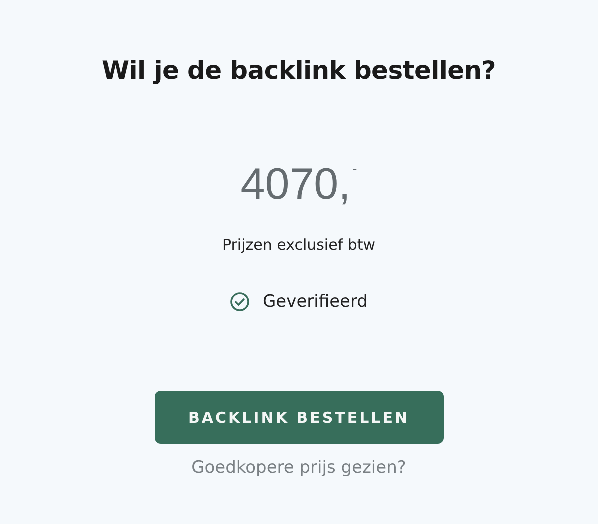 Image resolution: width=598 pixels, height=524 pixels. Describe the element at coordinates (355, 169) in the screenshot. I see `price-cents: -` at that location.